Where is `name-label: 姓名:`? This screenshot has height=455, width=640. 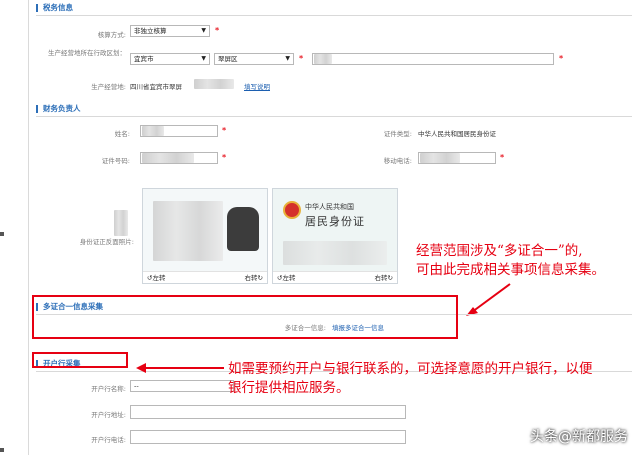 name-label: 姓名: is located at coordinates (122, 134).